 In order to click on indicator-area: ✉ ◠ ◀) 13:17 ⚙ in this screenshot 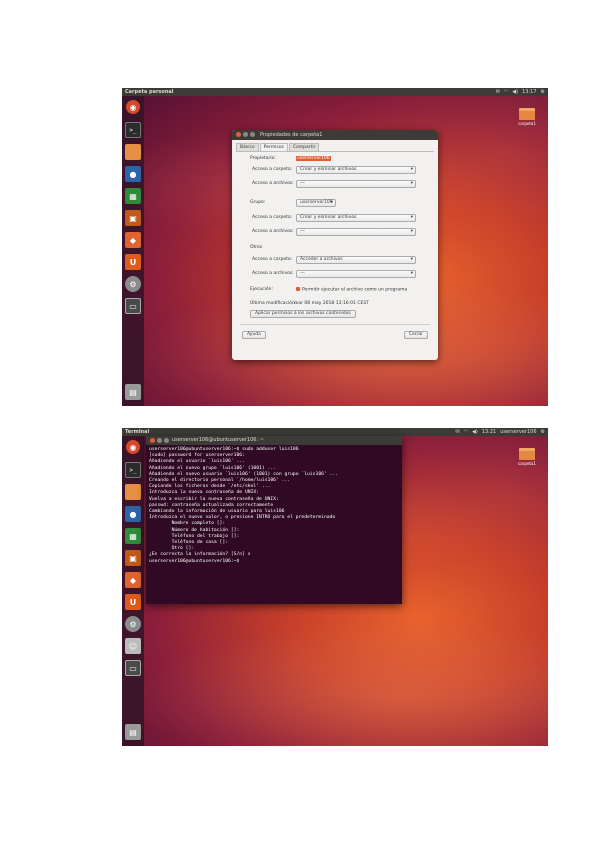, I will do `click(520, 92)`.